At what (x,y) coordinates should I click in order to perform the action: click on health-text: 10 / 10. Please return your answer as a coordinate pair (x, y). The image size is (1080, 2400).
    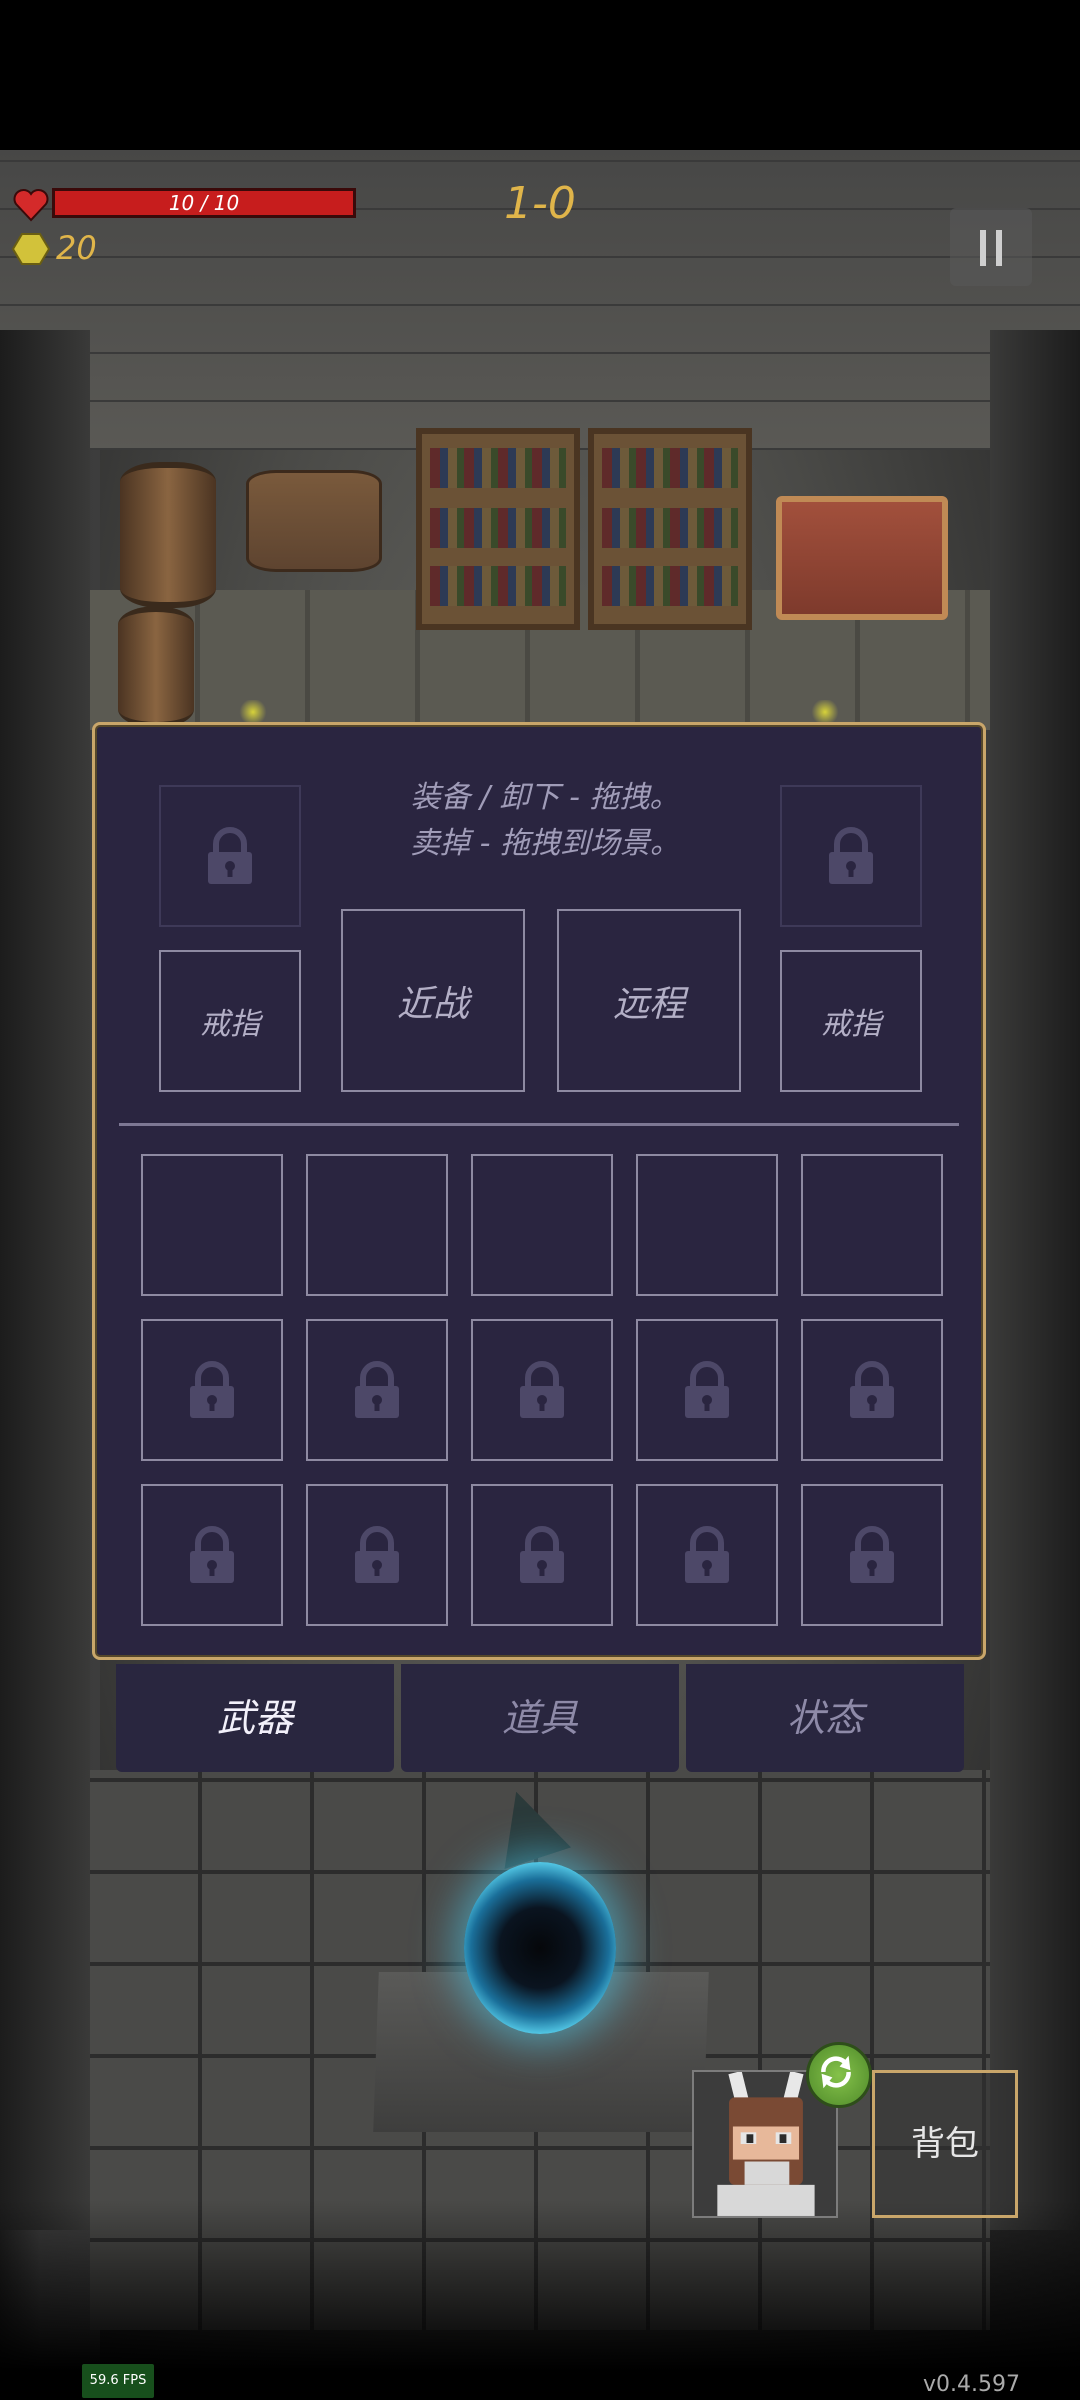
    Looking at the image, I should click on (204, 203).